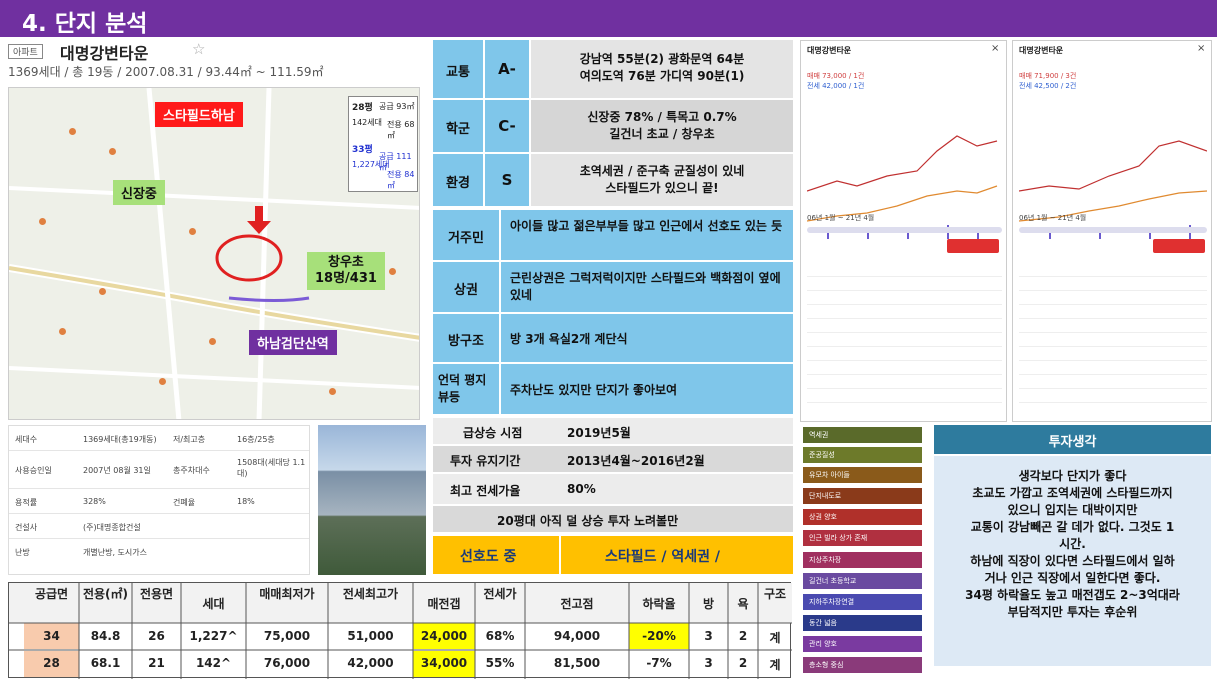  Describe the element at coordinates (663, 557) in the screenshot. I see `preference-value: 스타필드 / 역세권 /` at that location.